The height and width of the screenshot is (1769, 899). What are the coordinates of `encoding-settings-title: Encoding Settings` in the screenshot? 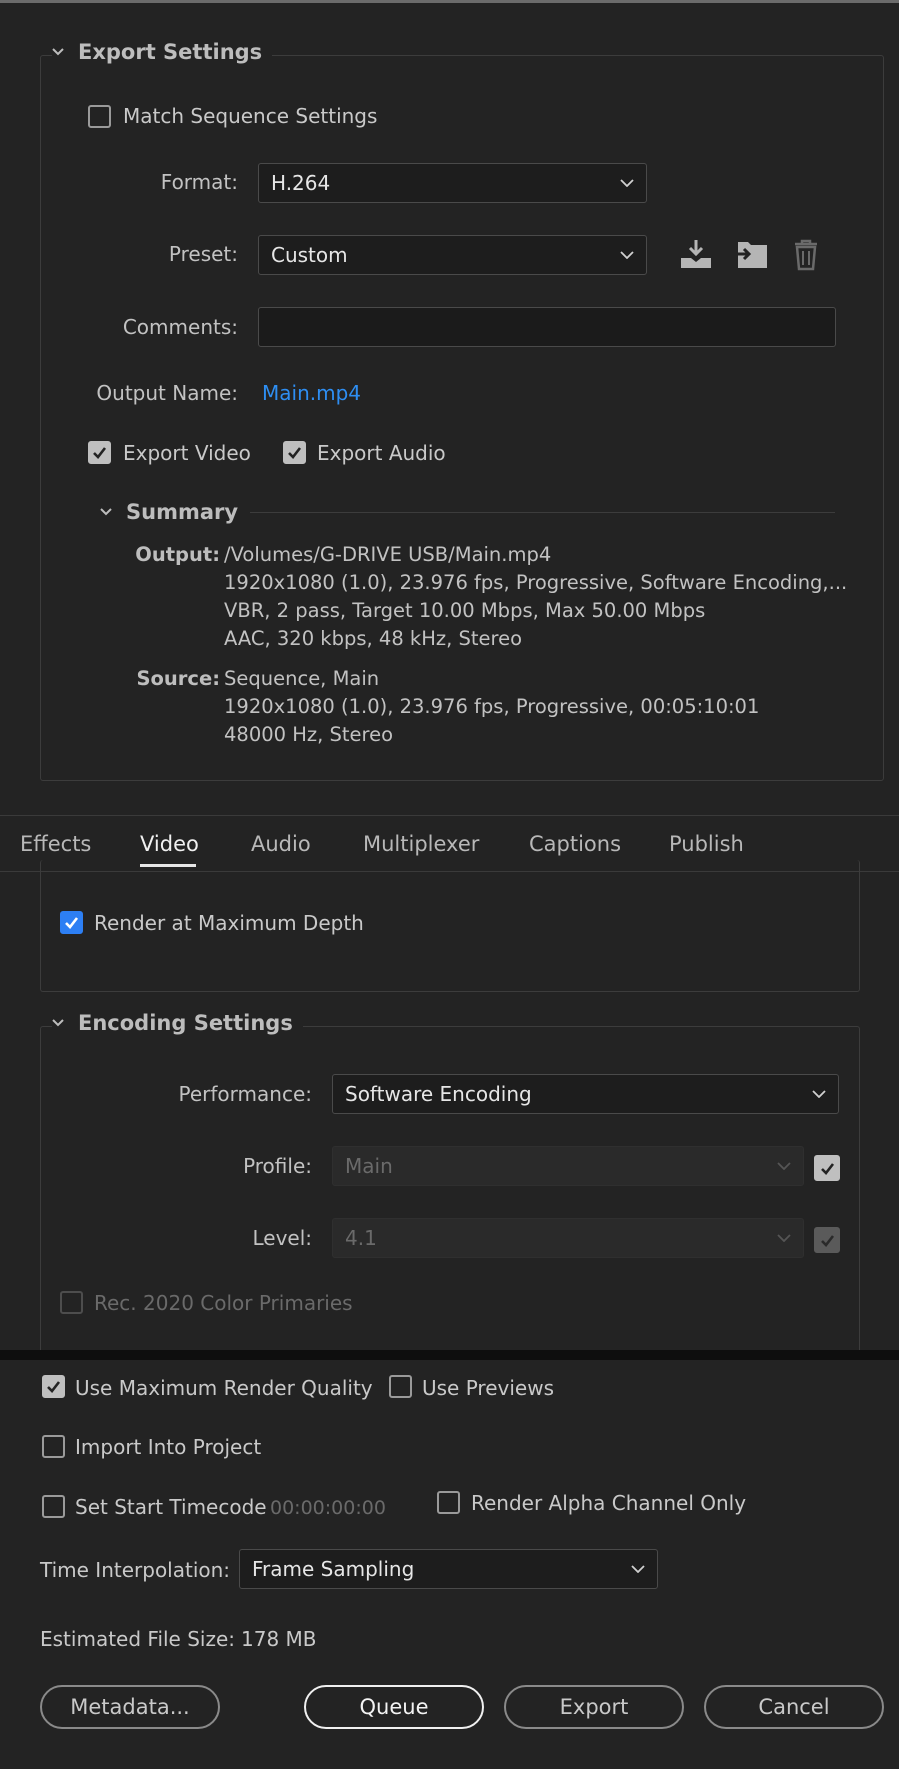 It's located at (185, 1023).